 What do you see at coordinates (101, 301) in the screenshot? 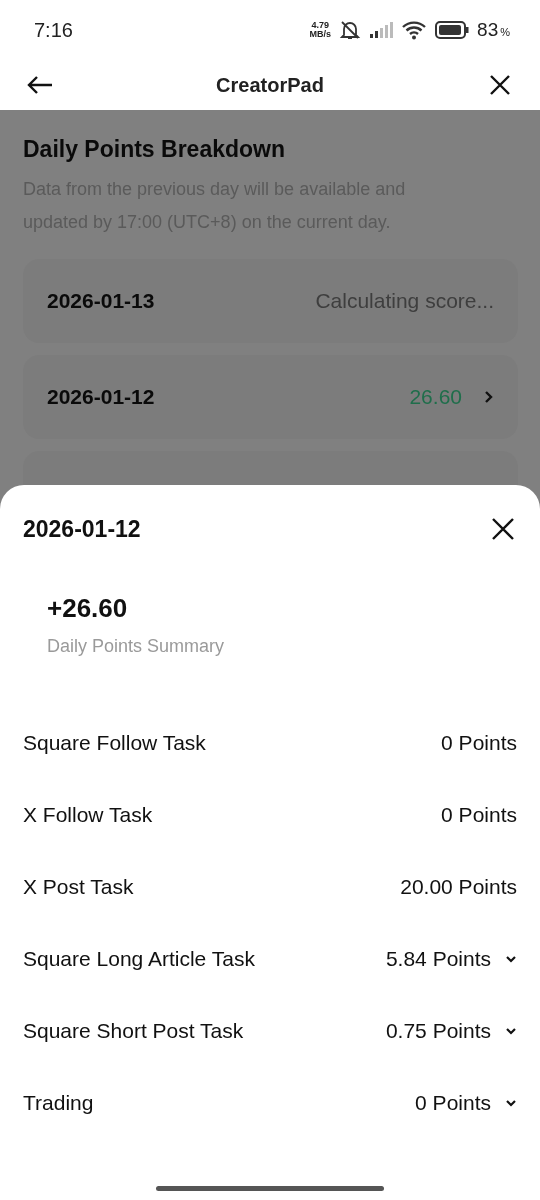
I see `day-date: 2026-01-13` at bounding box center [101, 301].